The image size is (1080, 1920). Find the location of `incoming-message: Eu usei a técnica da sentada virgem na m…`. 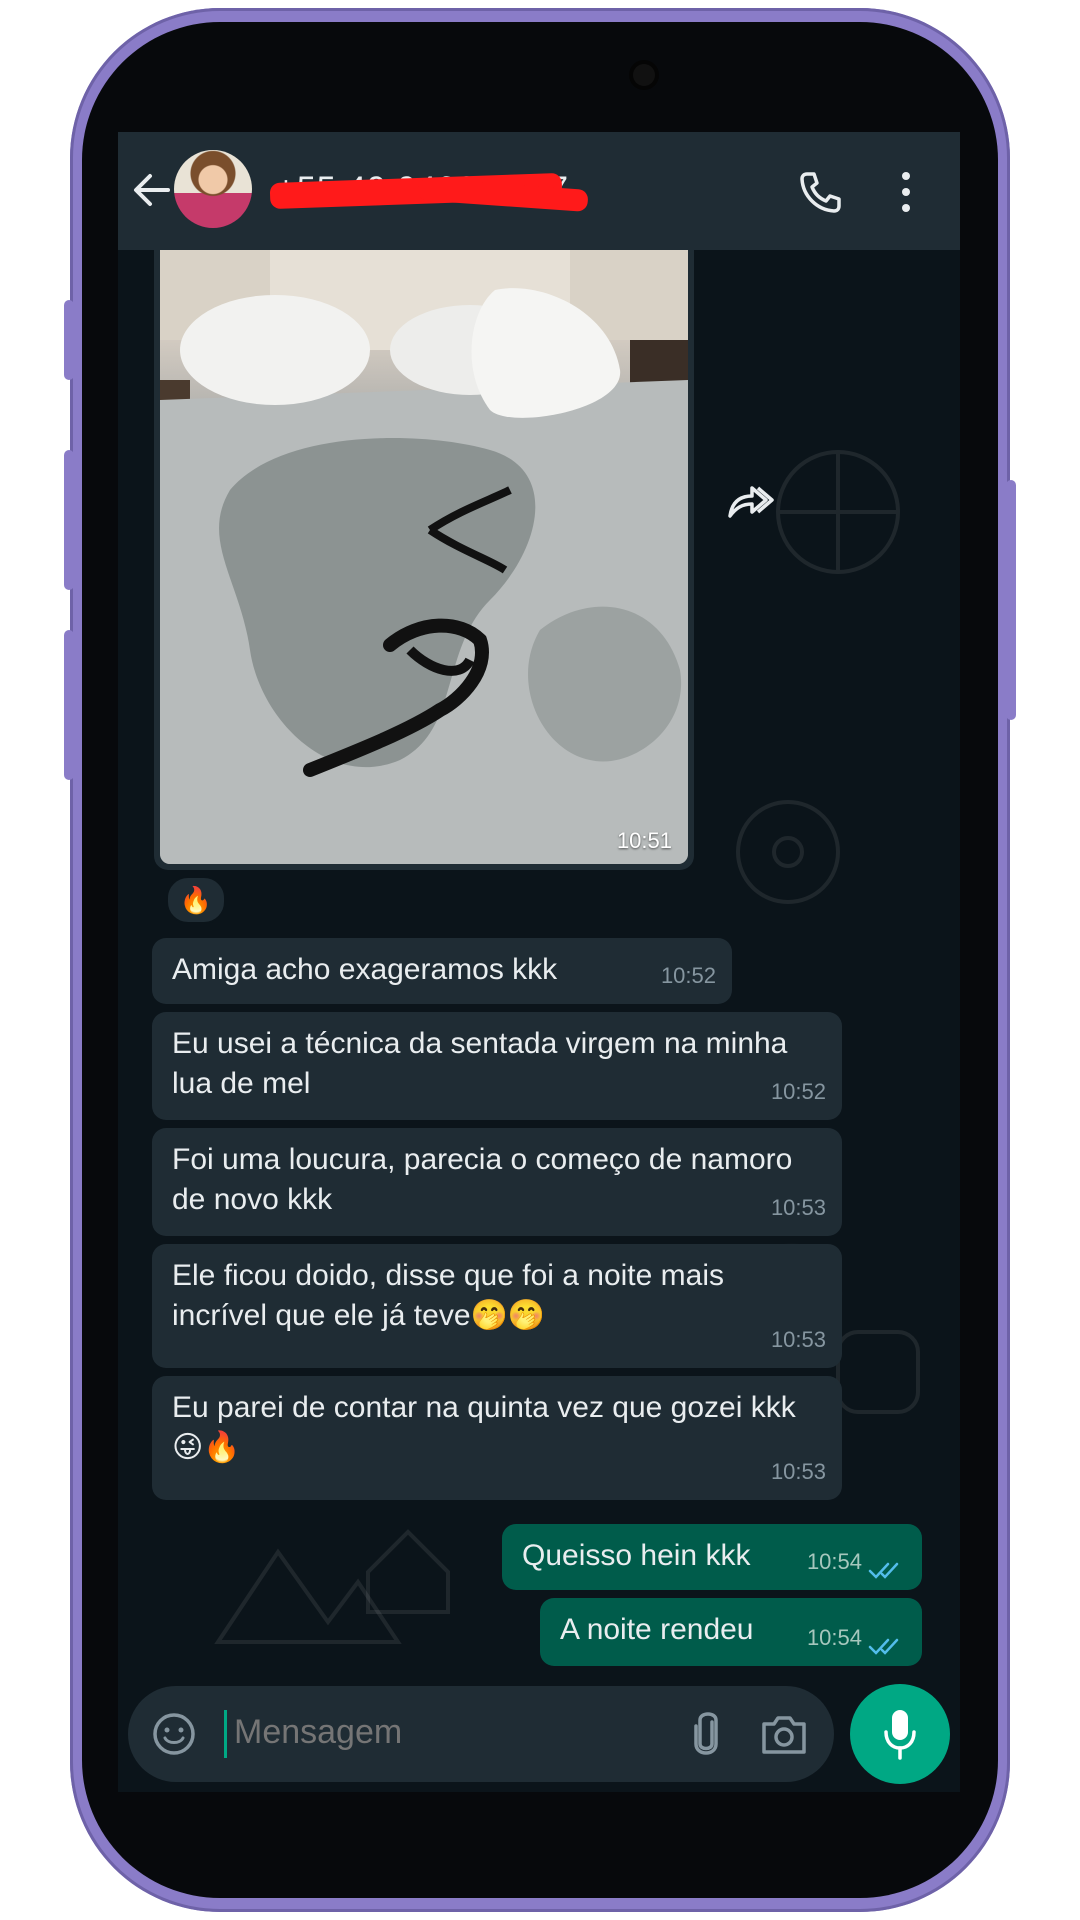

incoming-message: Eu usei a técnica da sentada virgem na m… is located at coordinates (497, 1066).